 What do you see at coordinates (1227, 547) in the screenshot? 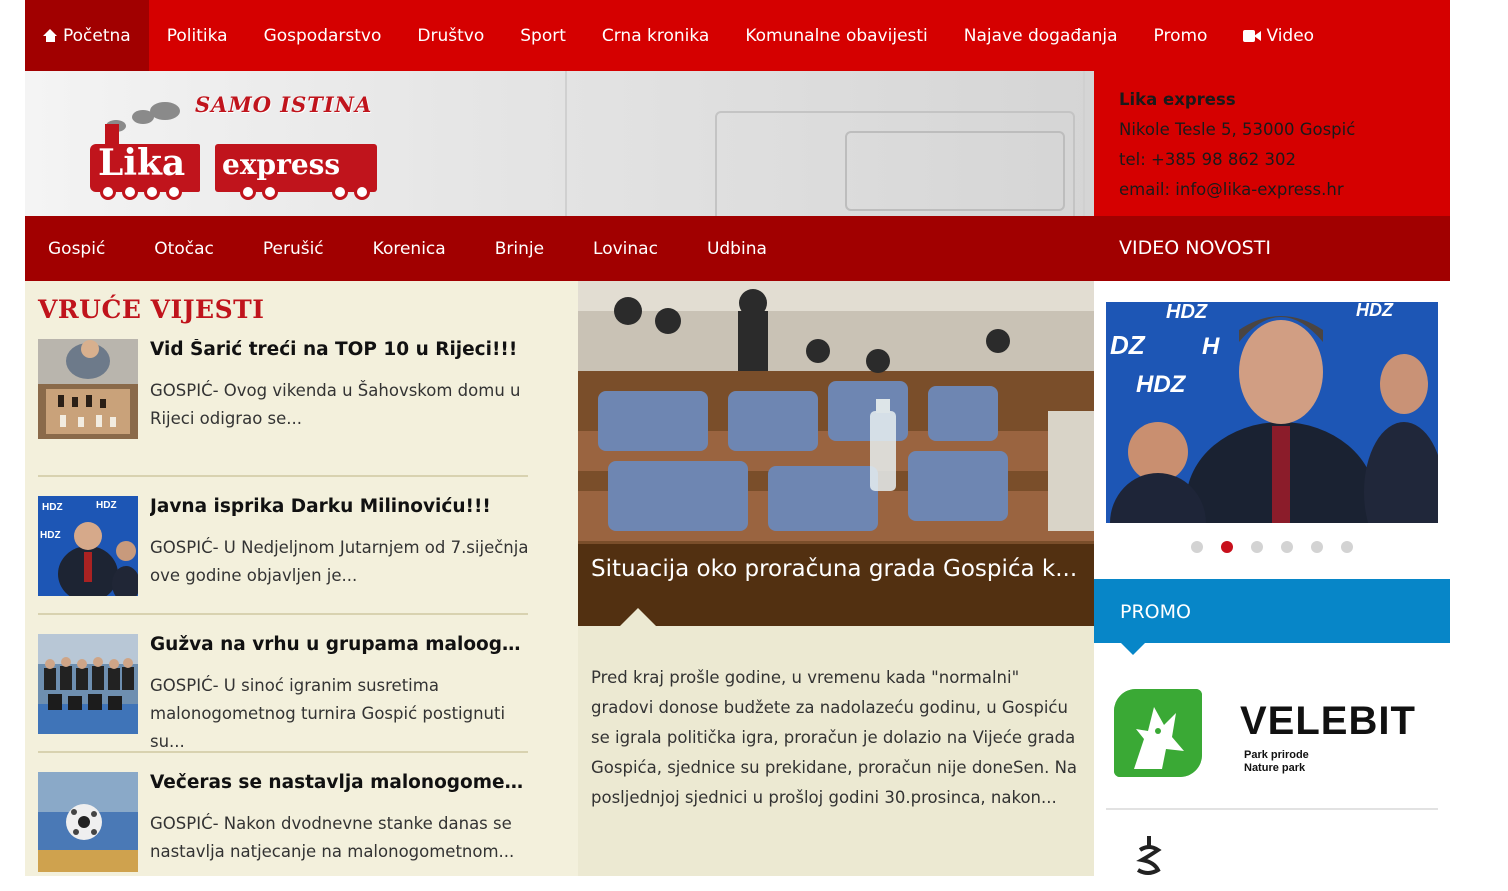
I see `slider-dot-active` at bounding box center [1227, 547].